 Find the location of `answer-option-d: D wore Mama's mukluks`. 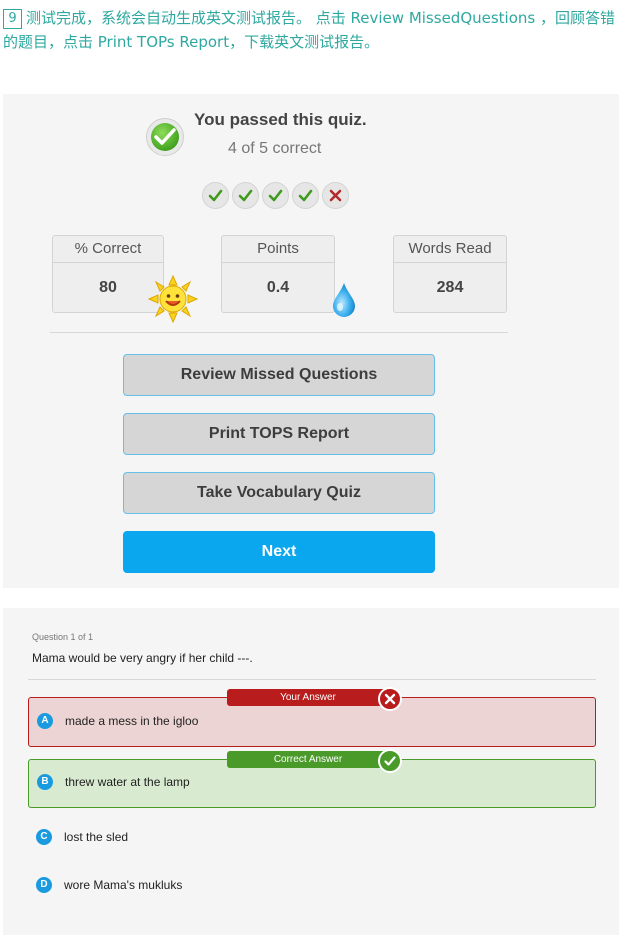

answer-option-d: D wore Mama's mukluks is located at coordinates (311, 885).